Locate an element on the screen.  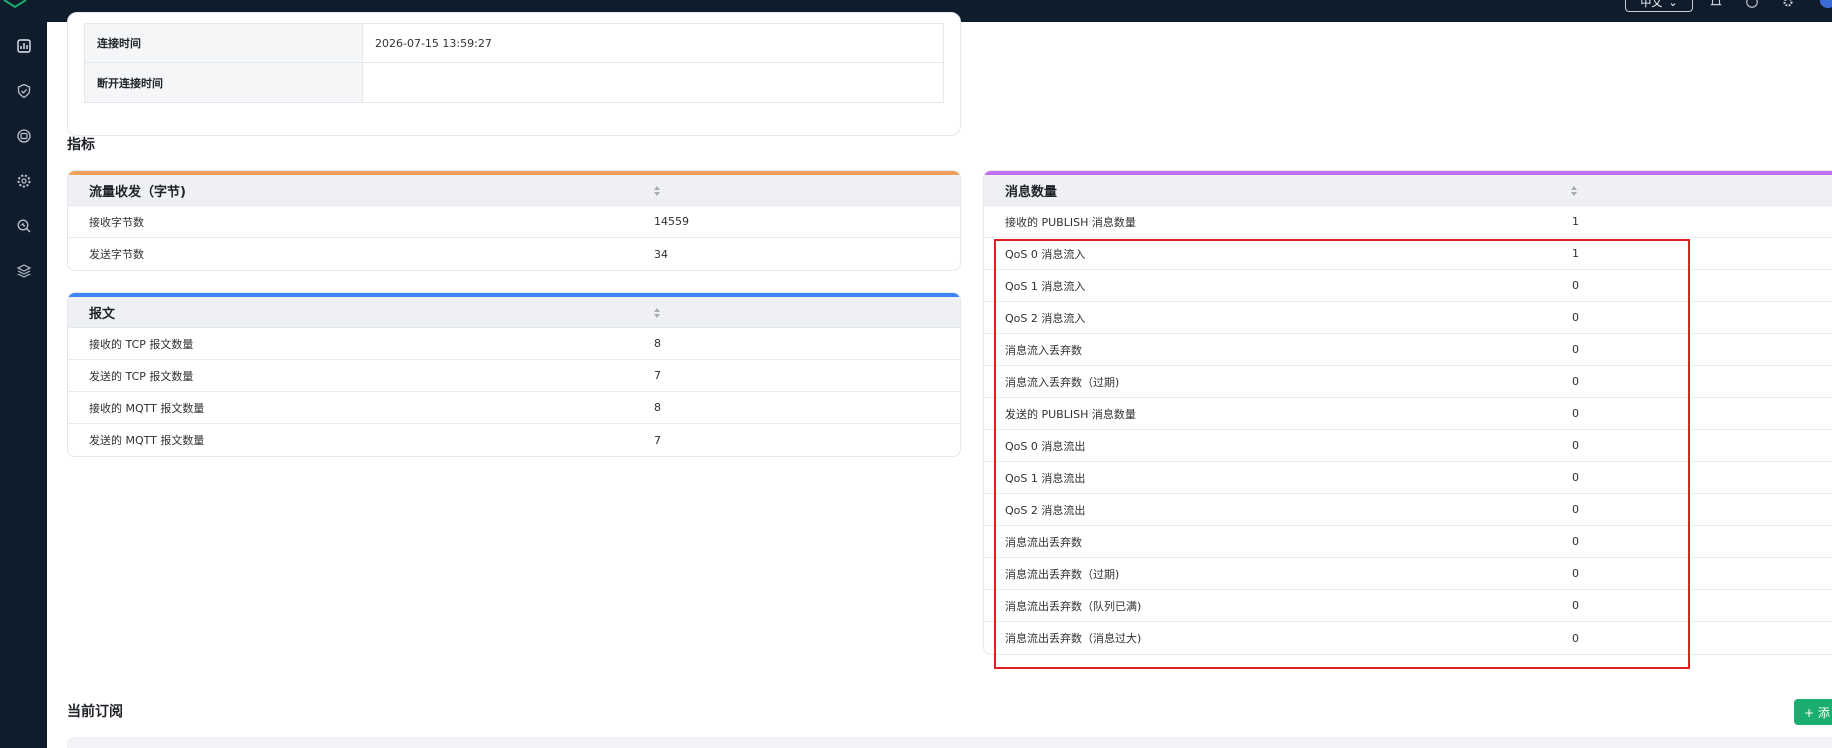
row-label: 消息流入丢弃数（过期) is located at coordinates (1062, 382).